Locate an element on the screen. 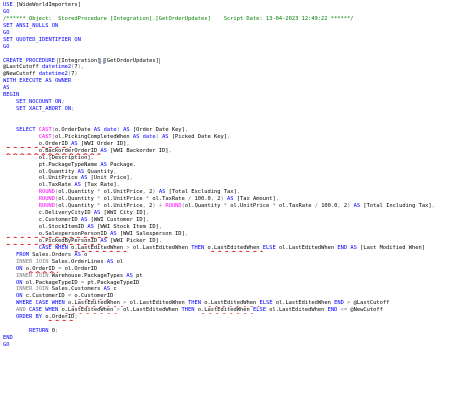 The image size is (474, 403). code-line: pt.PackageTypeName AS Package, is located at coordinates (238, 165).